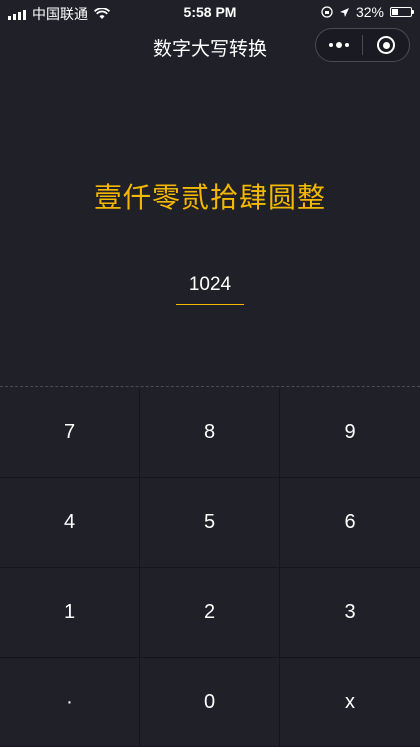 The image size is (420, 747). I want to click on more-button, so click(339, 45).